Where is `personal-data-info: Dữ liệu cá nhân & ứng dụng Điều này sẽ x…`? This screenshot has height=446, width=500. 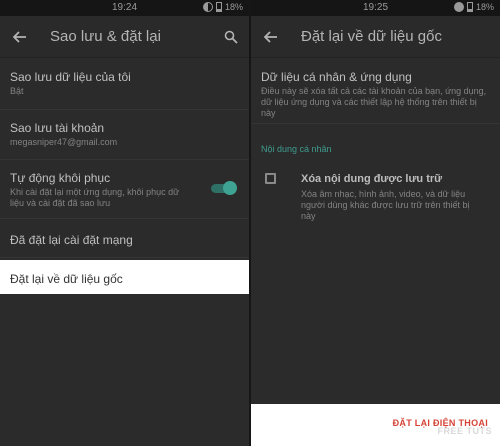
personal-data-info: Dữ liệu cá nhân & ứng dụng Điều này sẽ x… is located at coordinates (375, 91).